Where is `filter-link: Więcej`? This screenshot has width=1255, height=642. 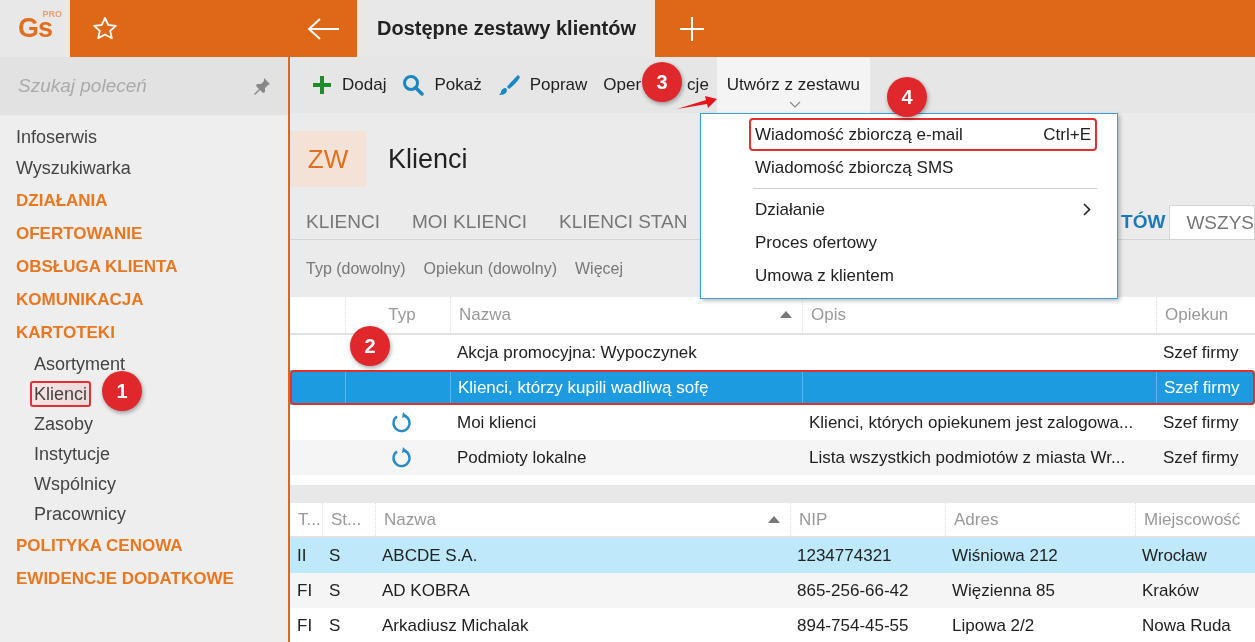 filter-link: Więcej is located at coordinates (599, 268).